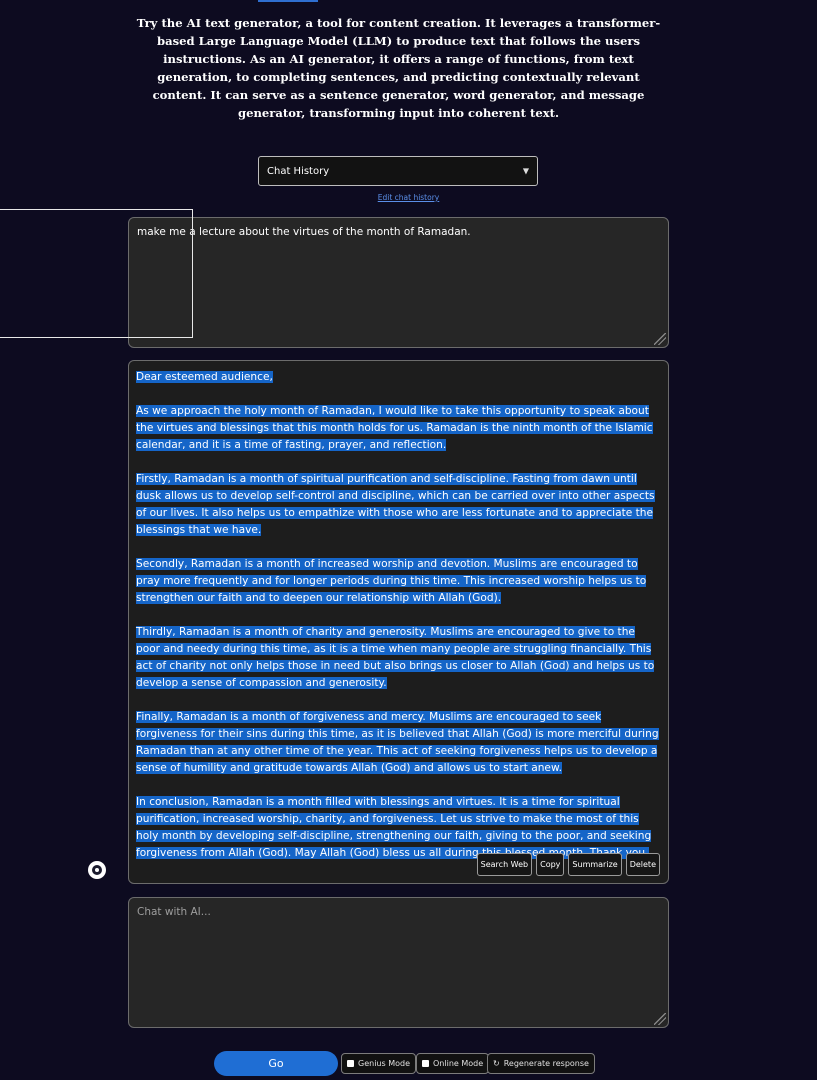  What do you see at coordinates (398, 171) in the screenshot?
I see `chat-history-select: Chat History ▼` at bounding box center [398, 171].